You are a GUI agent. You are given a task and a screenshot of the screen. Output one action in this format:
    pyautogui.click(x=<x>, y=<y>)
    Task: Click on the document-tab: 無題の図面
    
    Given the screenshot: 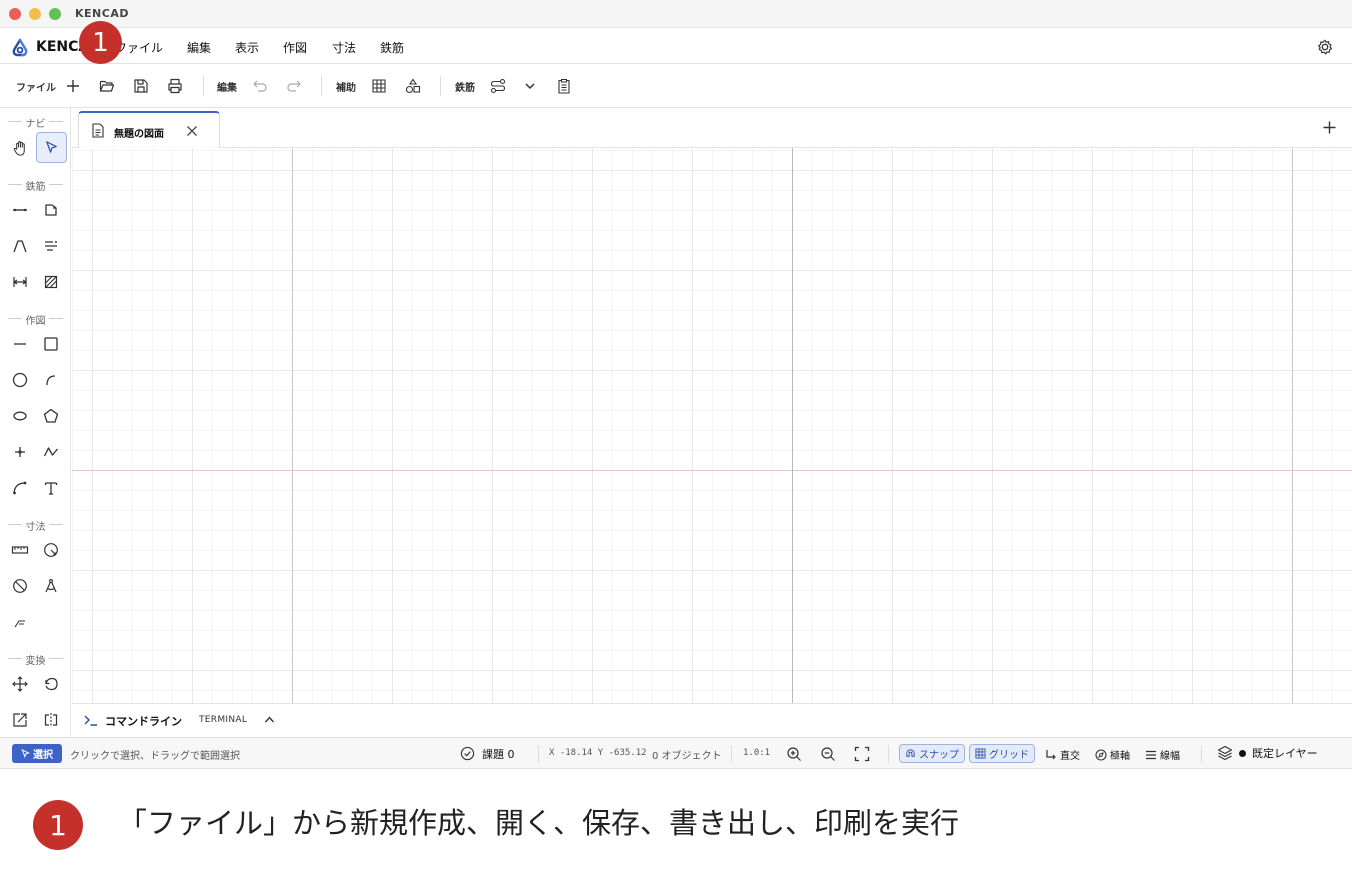 What is the action you would take?
    pyautogui.click(x=149, y=129)
    